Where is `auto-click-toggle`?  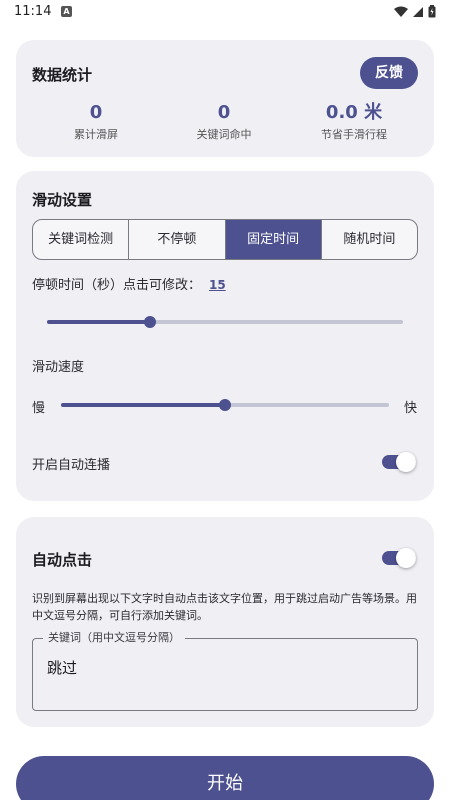
auto-click-toggle is located at coordinates (399, 558).